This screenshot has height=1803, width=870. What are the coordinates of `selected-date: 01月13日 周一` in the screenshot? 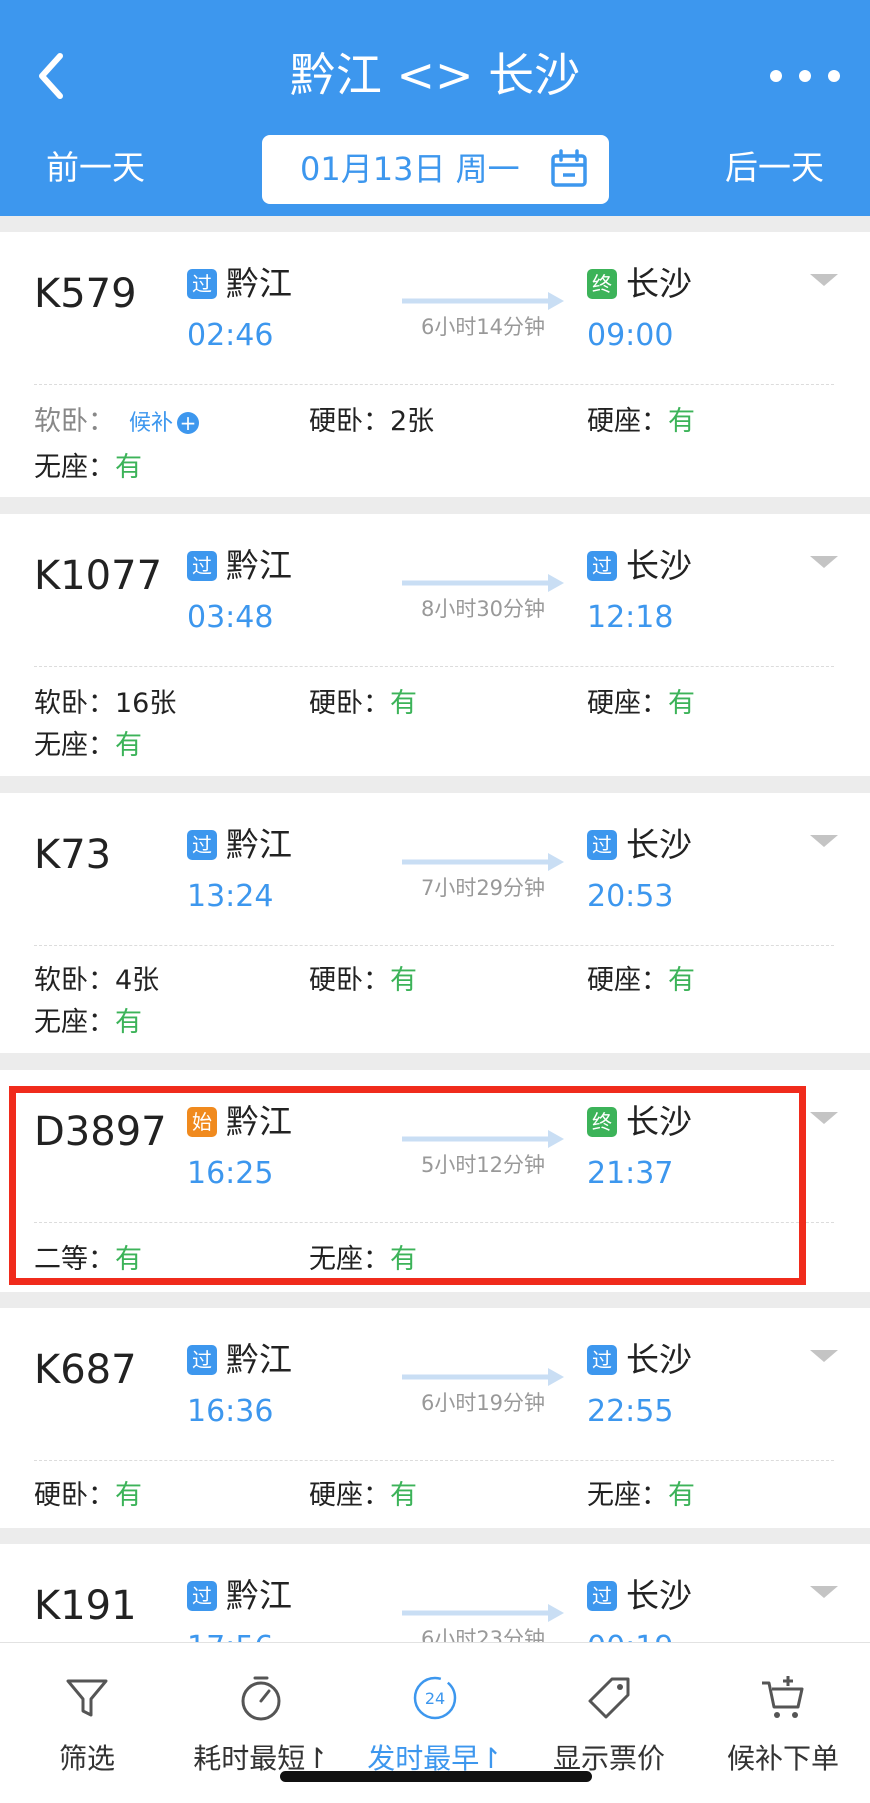 It's located at (410, 169).